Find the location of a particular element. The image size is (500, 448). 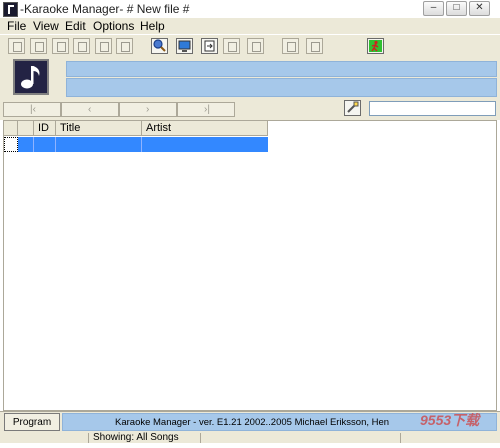

search-input is located at coordinates (432, 108).